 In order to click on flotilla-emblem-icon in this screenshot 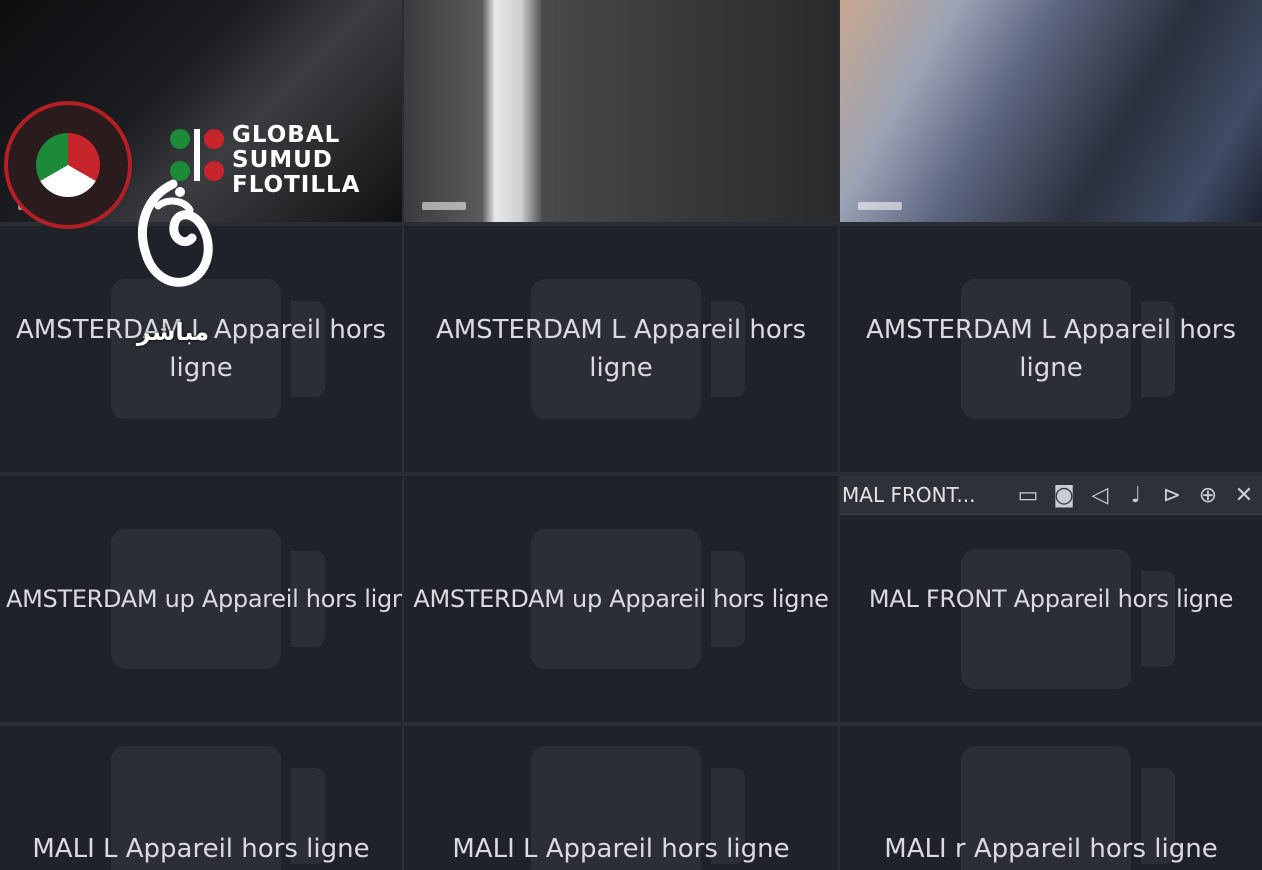, I will do `click(68, 165)`.